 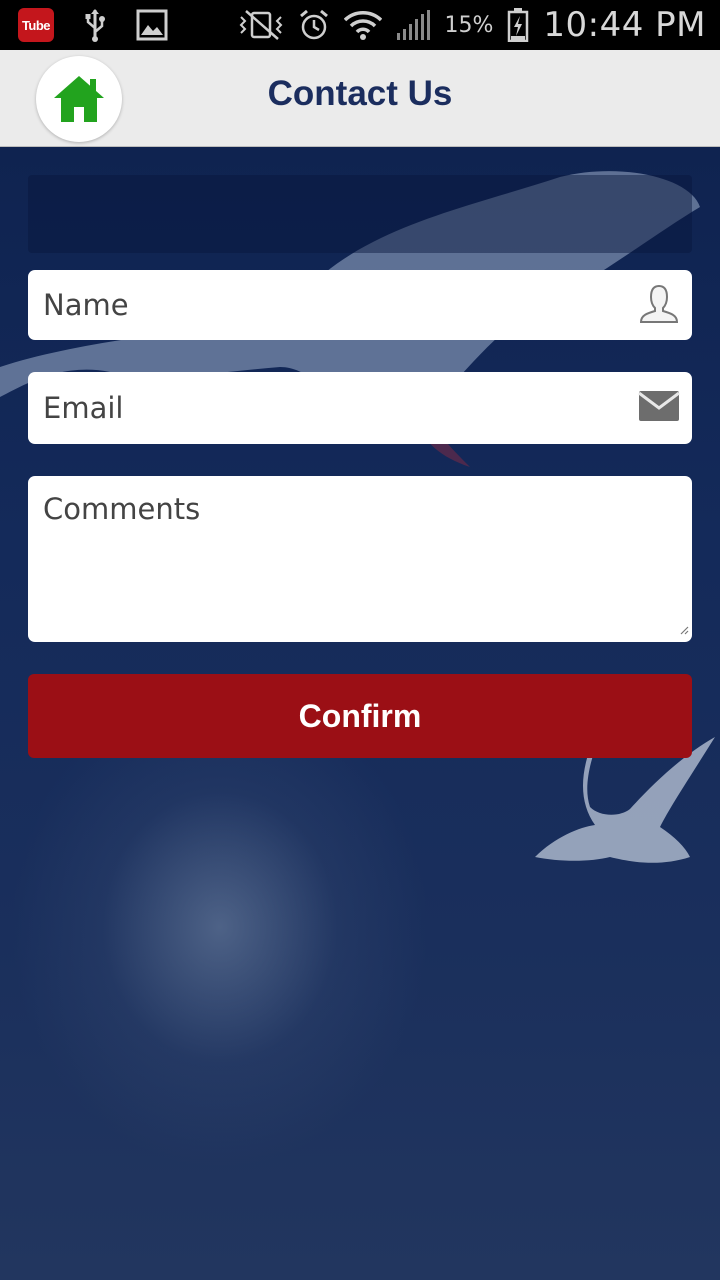 I want to click on envelope-icon, so click(x=659, y=408).